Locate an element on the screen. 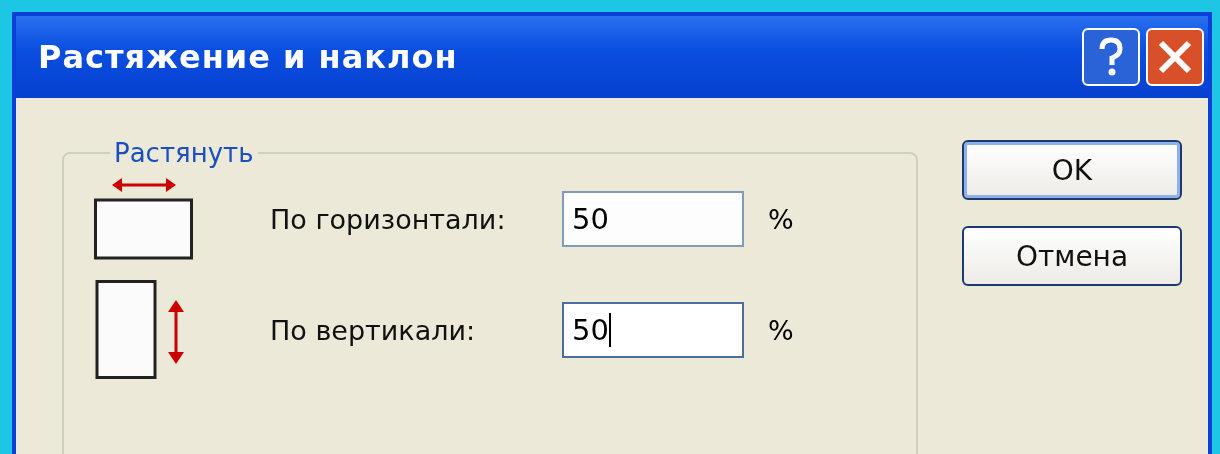  field-label: По вертикали: is located at coordinates (373, 330).